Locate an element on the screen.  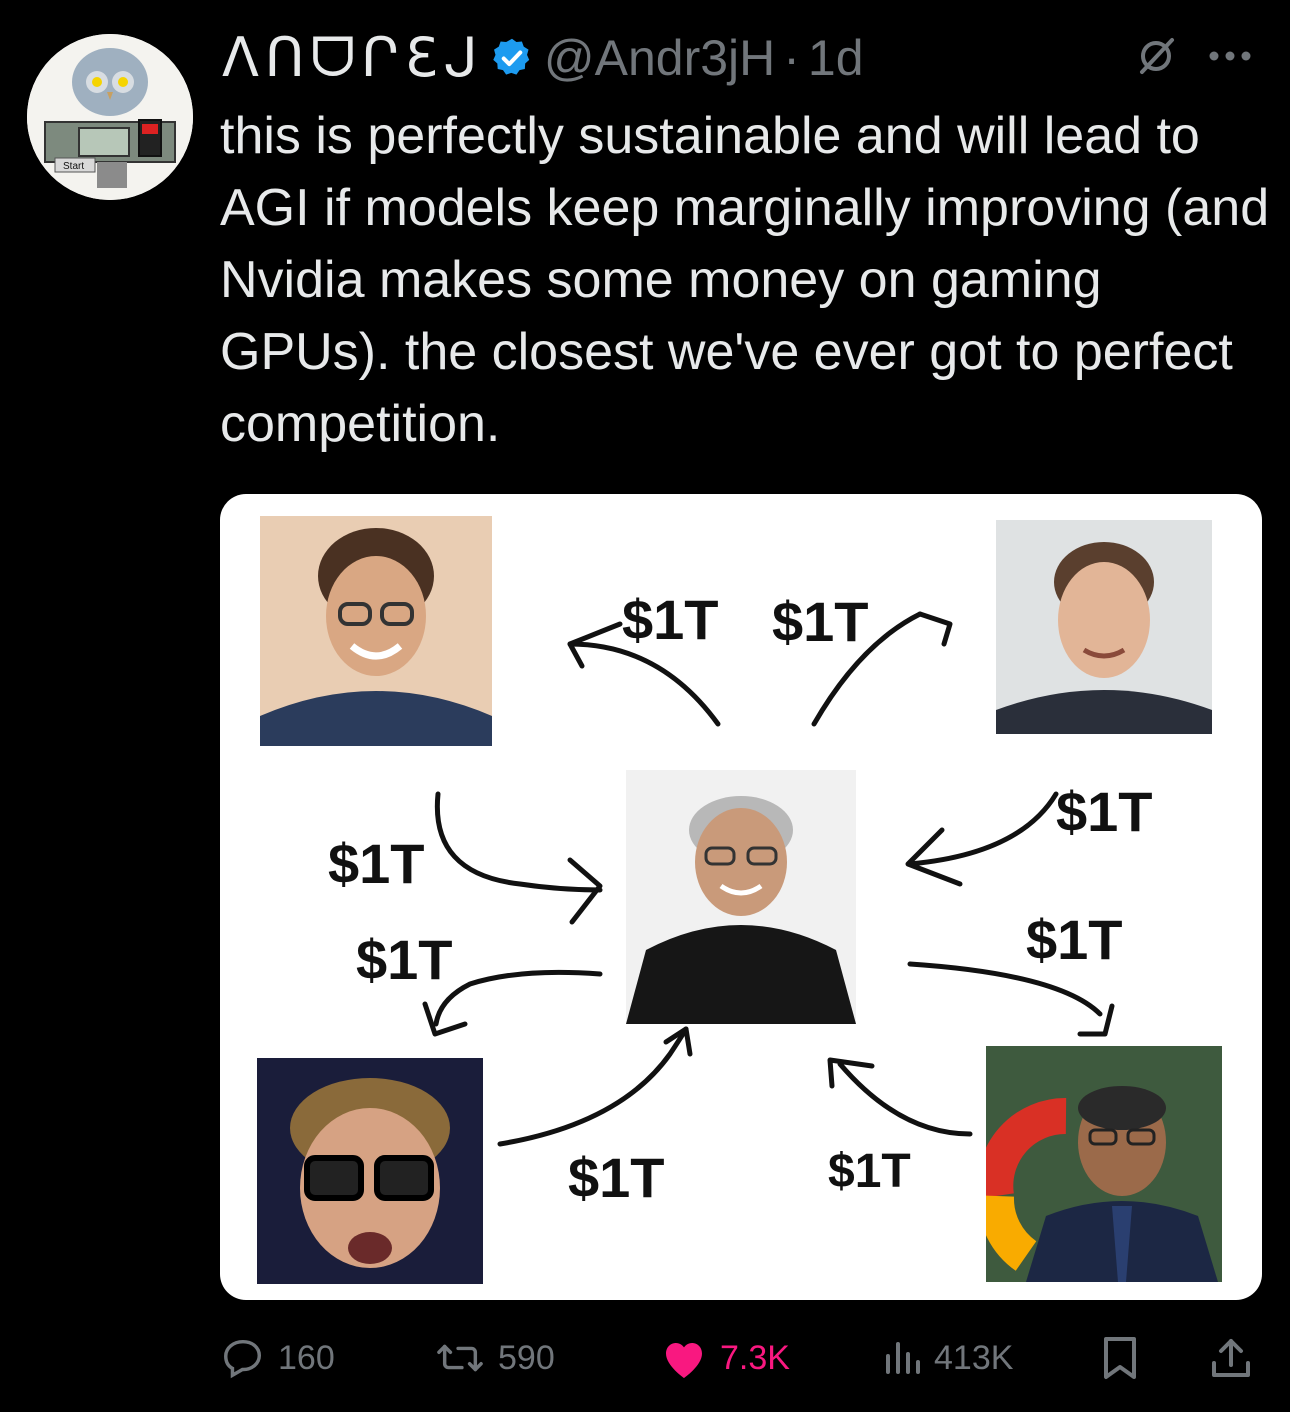
arrow-to-right-bottom is located at coordinates (1005, 989).